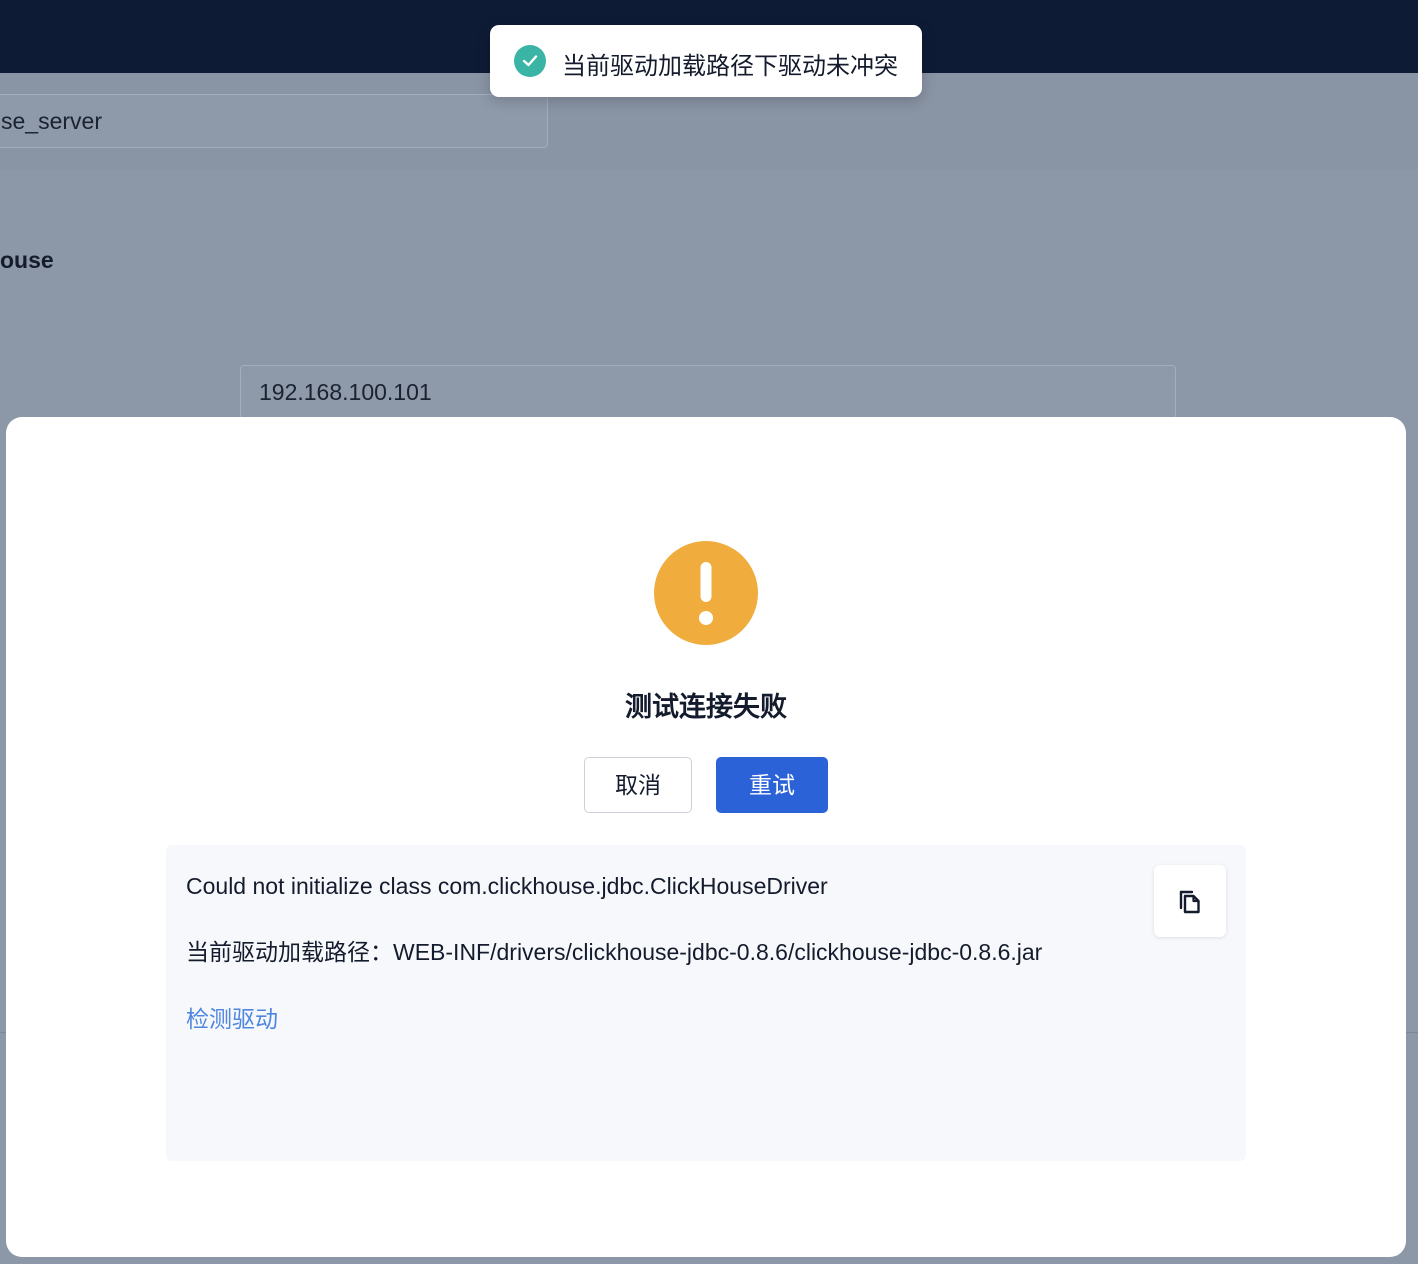 The height and width of the screenshot is (1264, 1418). I want to click on copy-button, so click(1190, 901).